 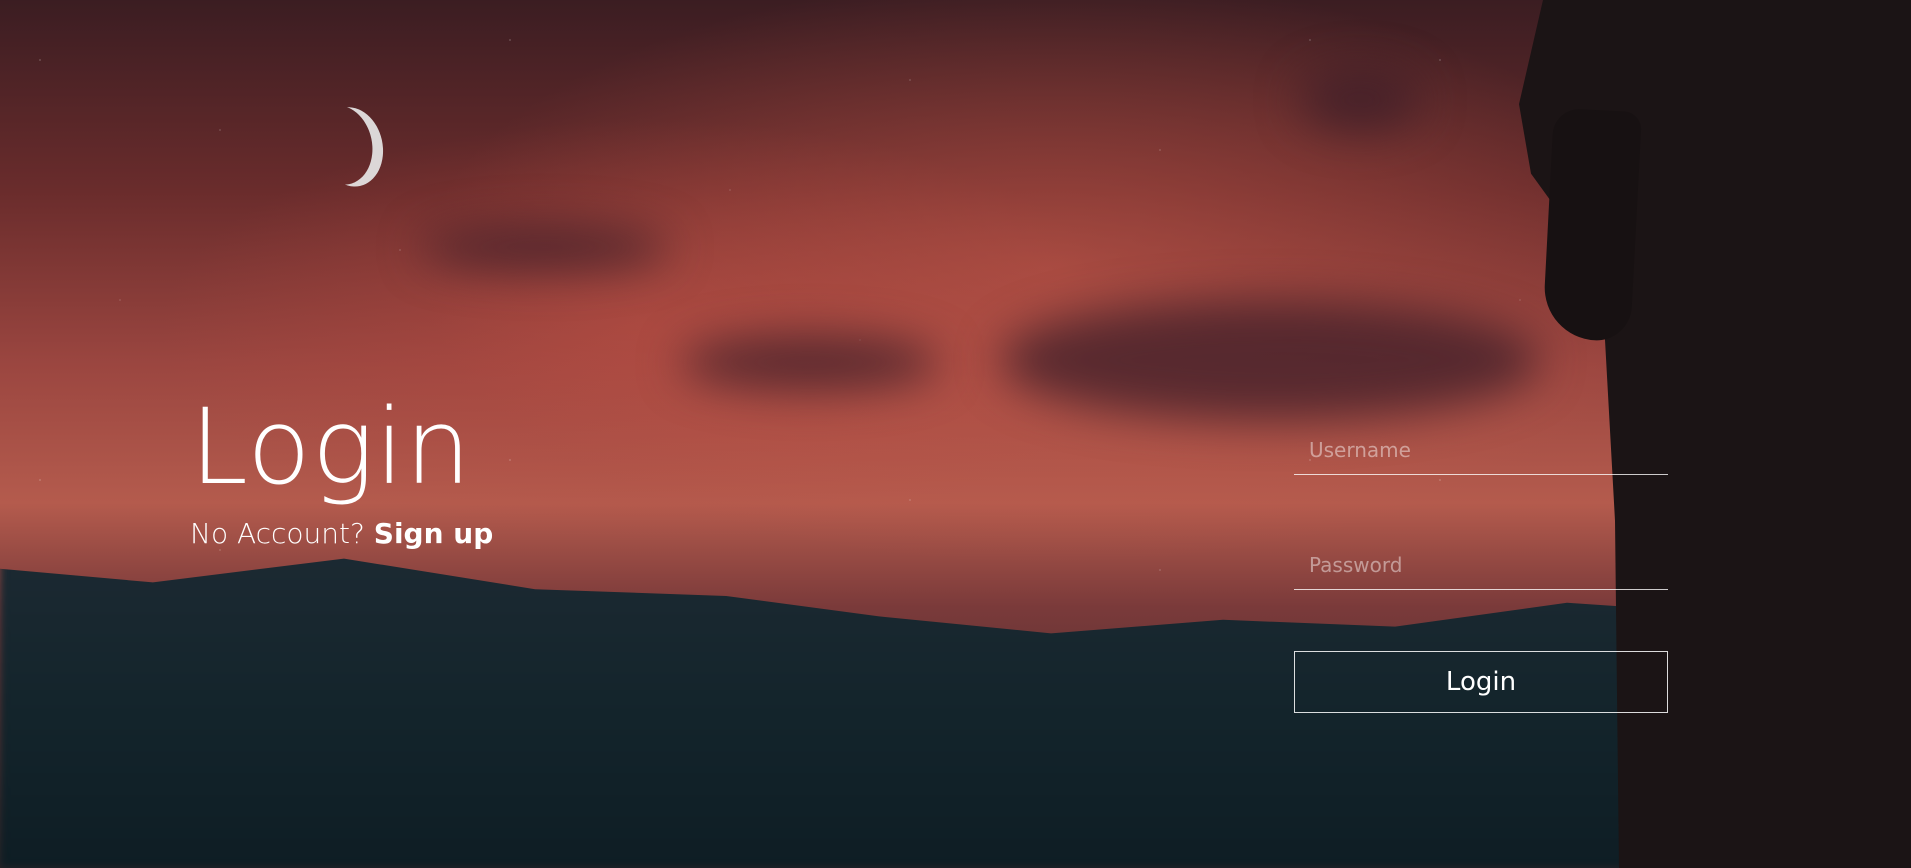 What do you see at coordinates (331, 447) in the screenshot?
I see `page-title: Login` at bounding box center [331, 447].